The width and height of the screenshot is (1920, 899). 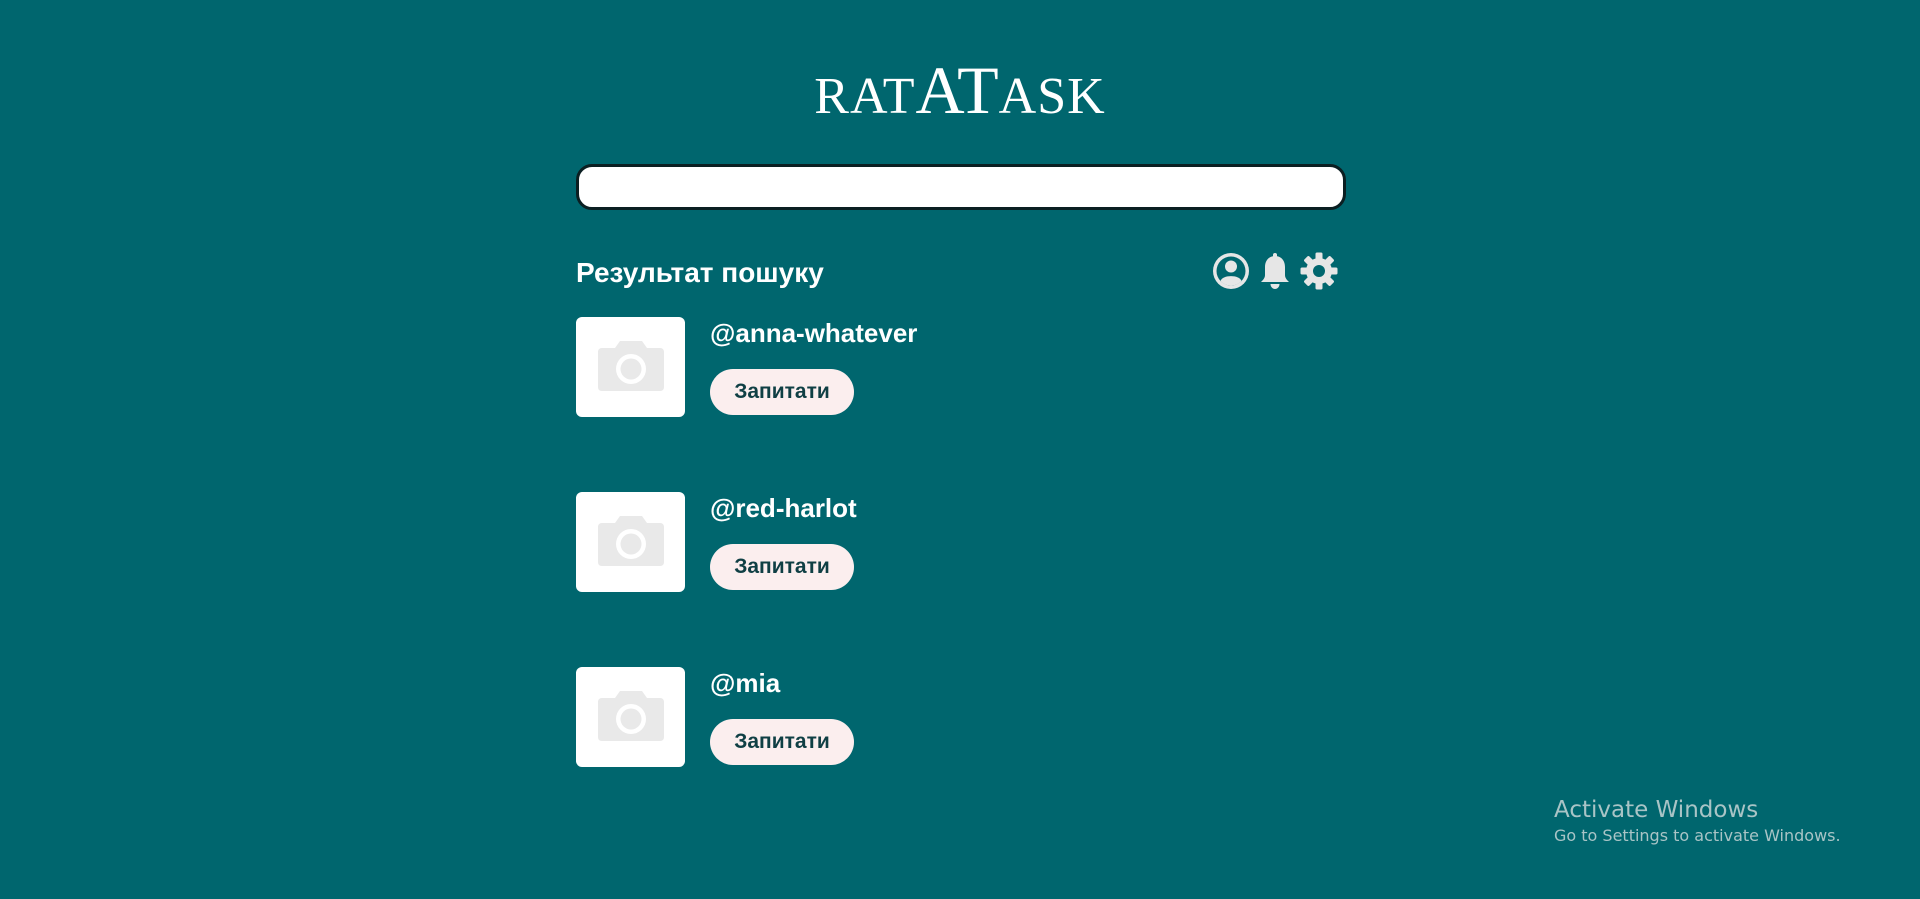 What do you see at coordinates (876, 367) in the screenshot?
I see `result-item: @anna-whatever Запитати` at bounding box center [876, 367].